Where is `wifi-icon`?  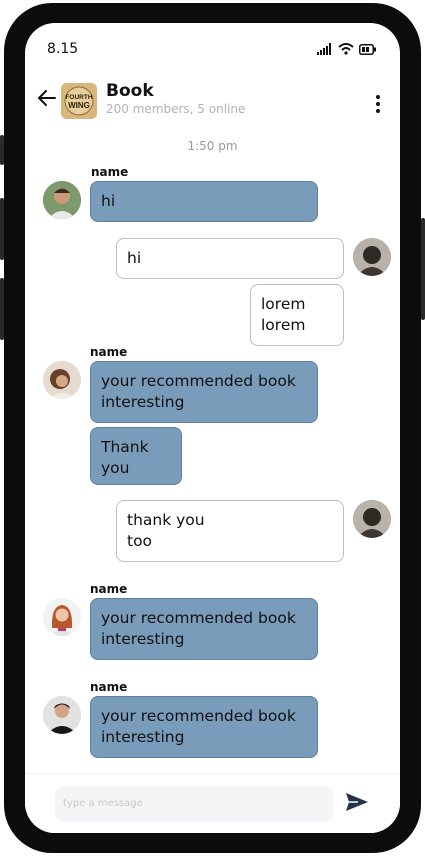
wifi-icon is located at coordinates (346, 49).